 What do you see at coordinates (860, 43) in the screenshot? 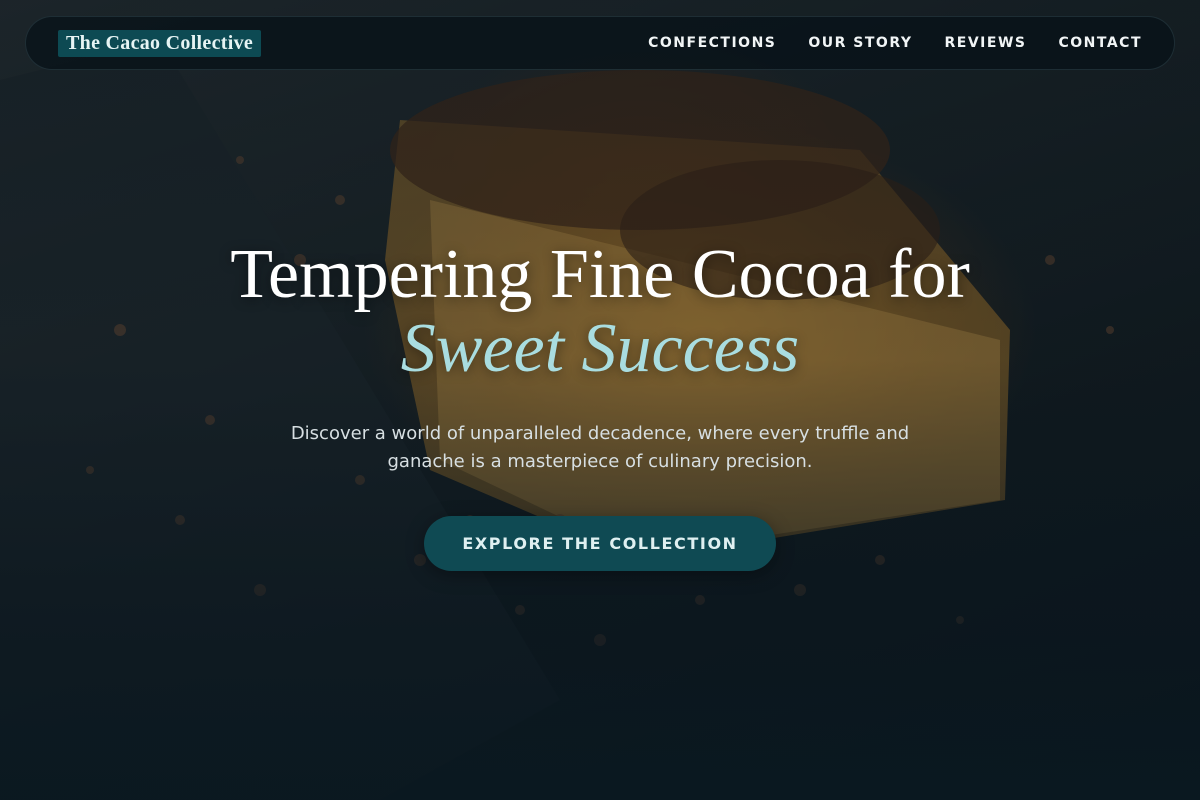
I see `nav-link-our-story: OUR STORY` at bounding box center [860, 43].